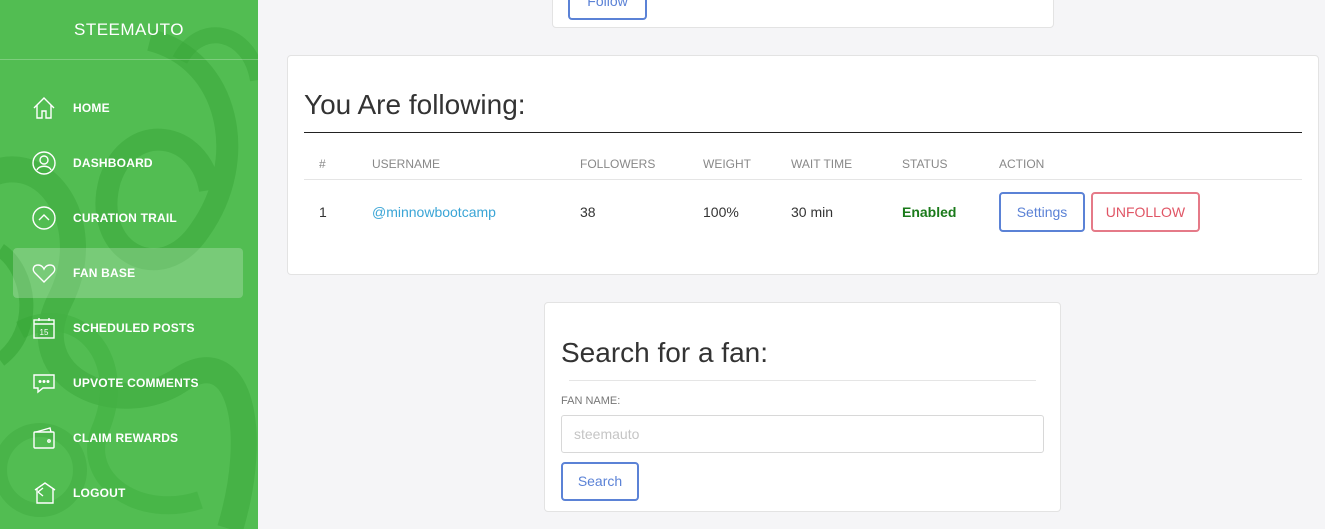 Image resolution: width=1325 pixels, height=529 pixels. Describe the element at coordinates (721, 212) in the screenshot. I see `weight-cell: 100%` at that location.